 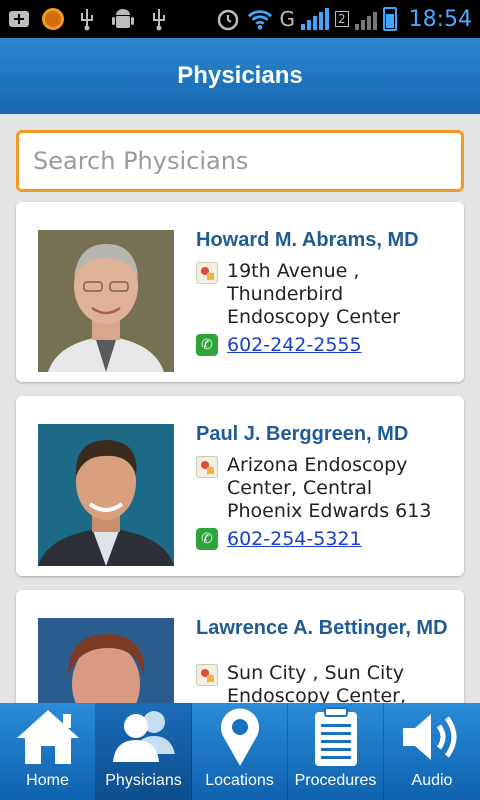 What do you see at coordinates (314, 19) in the screenshot?
I see `signal-strength-icon` at bounding box center [314, 19].